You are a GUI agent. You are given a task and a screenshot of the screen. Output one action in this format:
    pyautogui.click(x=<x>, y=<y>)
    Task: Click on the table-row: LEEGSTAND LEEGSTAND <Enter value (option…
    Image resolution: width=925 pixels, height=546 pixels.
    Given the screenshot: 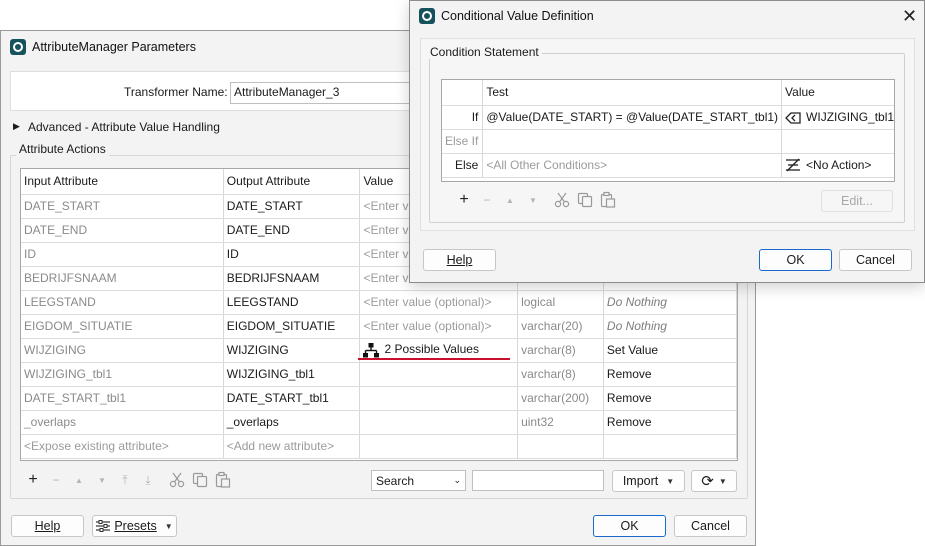 What is the action you would take?
    pyautogui.click(x=379, y=302)
    